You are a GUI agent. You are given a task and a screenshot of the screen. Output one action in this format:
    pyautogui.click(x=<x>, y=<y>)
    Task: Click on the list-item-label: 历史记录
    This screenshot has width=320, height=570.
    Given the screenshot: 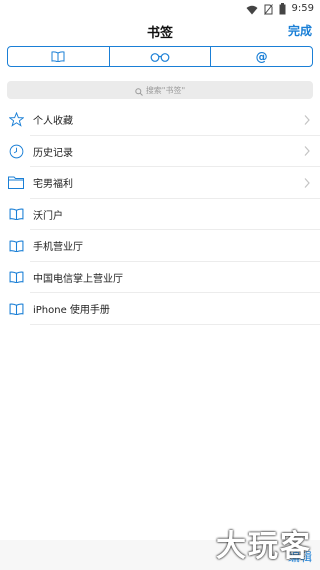 What is the action you would take?
    pyautogui.click(x=53, y=153)
    